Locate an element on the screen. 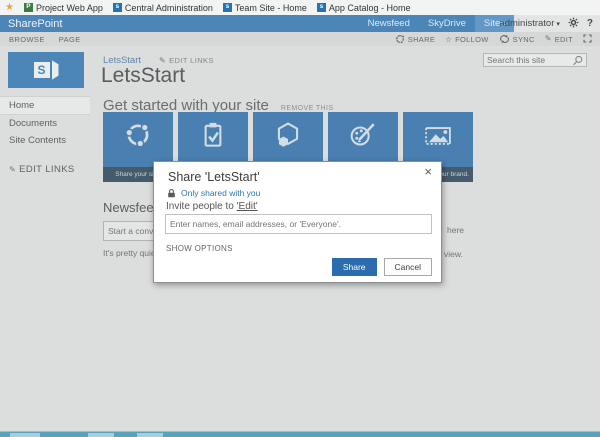 The width and height of the screenshot is (600, 437). follow-button: ☆ FOLLOW is located at coordinates (467, 39).